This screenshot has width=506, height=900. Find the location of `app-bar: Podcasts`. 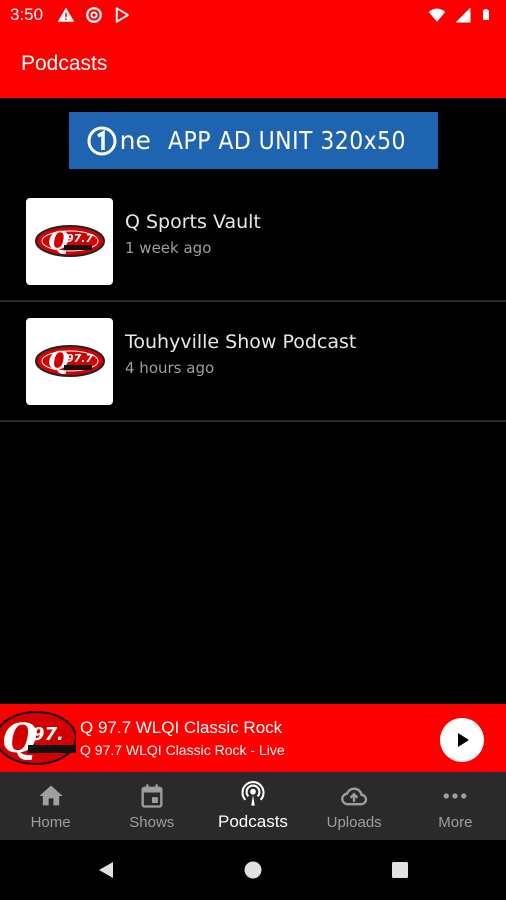

app-bar: Podcasts is located at coordinates (253, 64).